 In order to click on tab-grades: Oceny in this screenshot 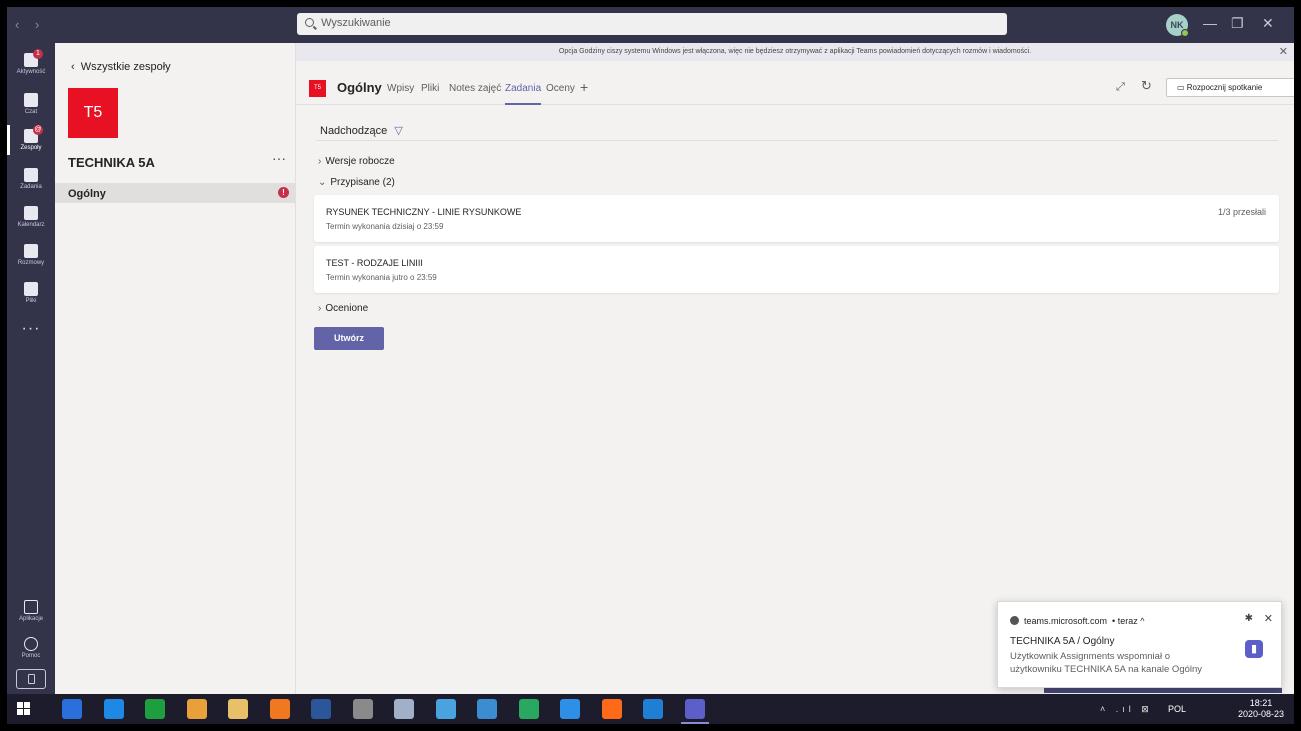, I will do `click(560, 88)`.